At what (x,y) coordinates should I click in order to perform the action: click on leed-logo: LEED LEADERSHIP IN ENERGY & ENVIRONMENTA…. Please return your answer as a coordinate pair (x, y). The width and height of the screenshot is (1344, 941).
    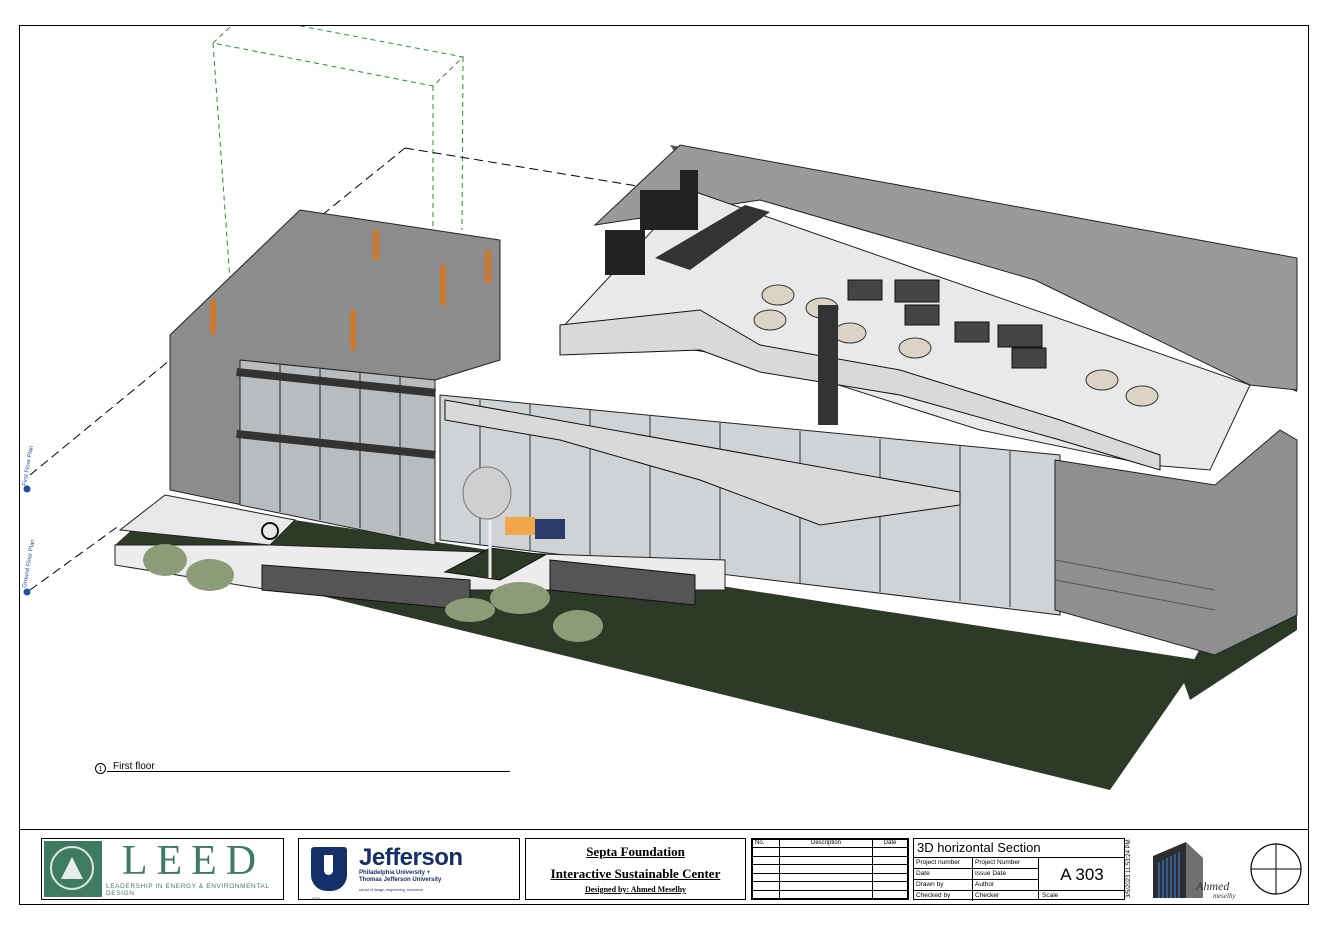
    Looking at the image, I should click on (162, 869).